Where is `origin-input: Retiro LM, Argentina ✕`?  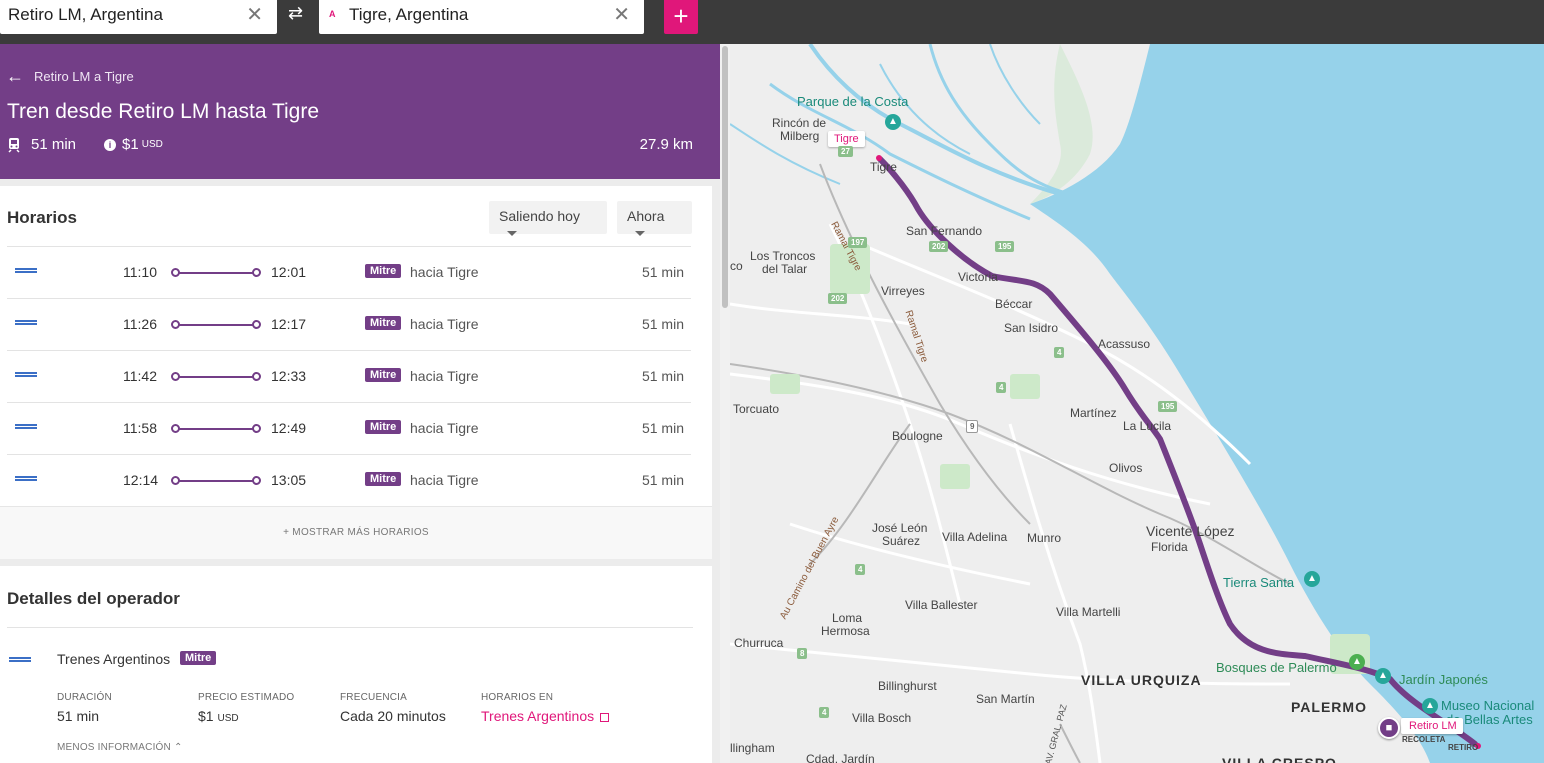 origin-input: Retiro LM, Argentina ✕ is located at coordinates (138, 17).